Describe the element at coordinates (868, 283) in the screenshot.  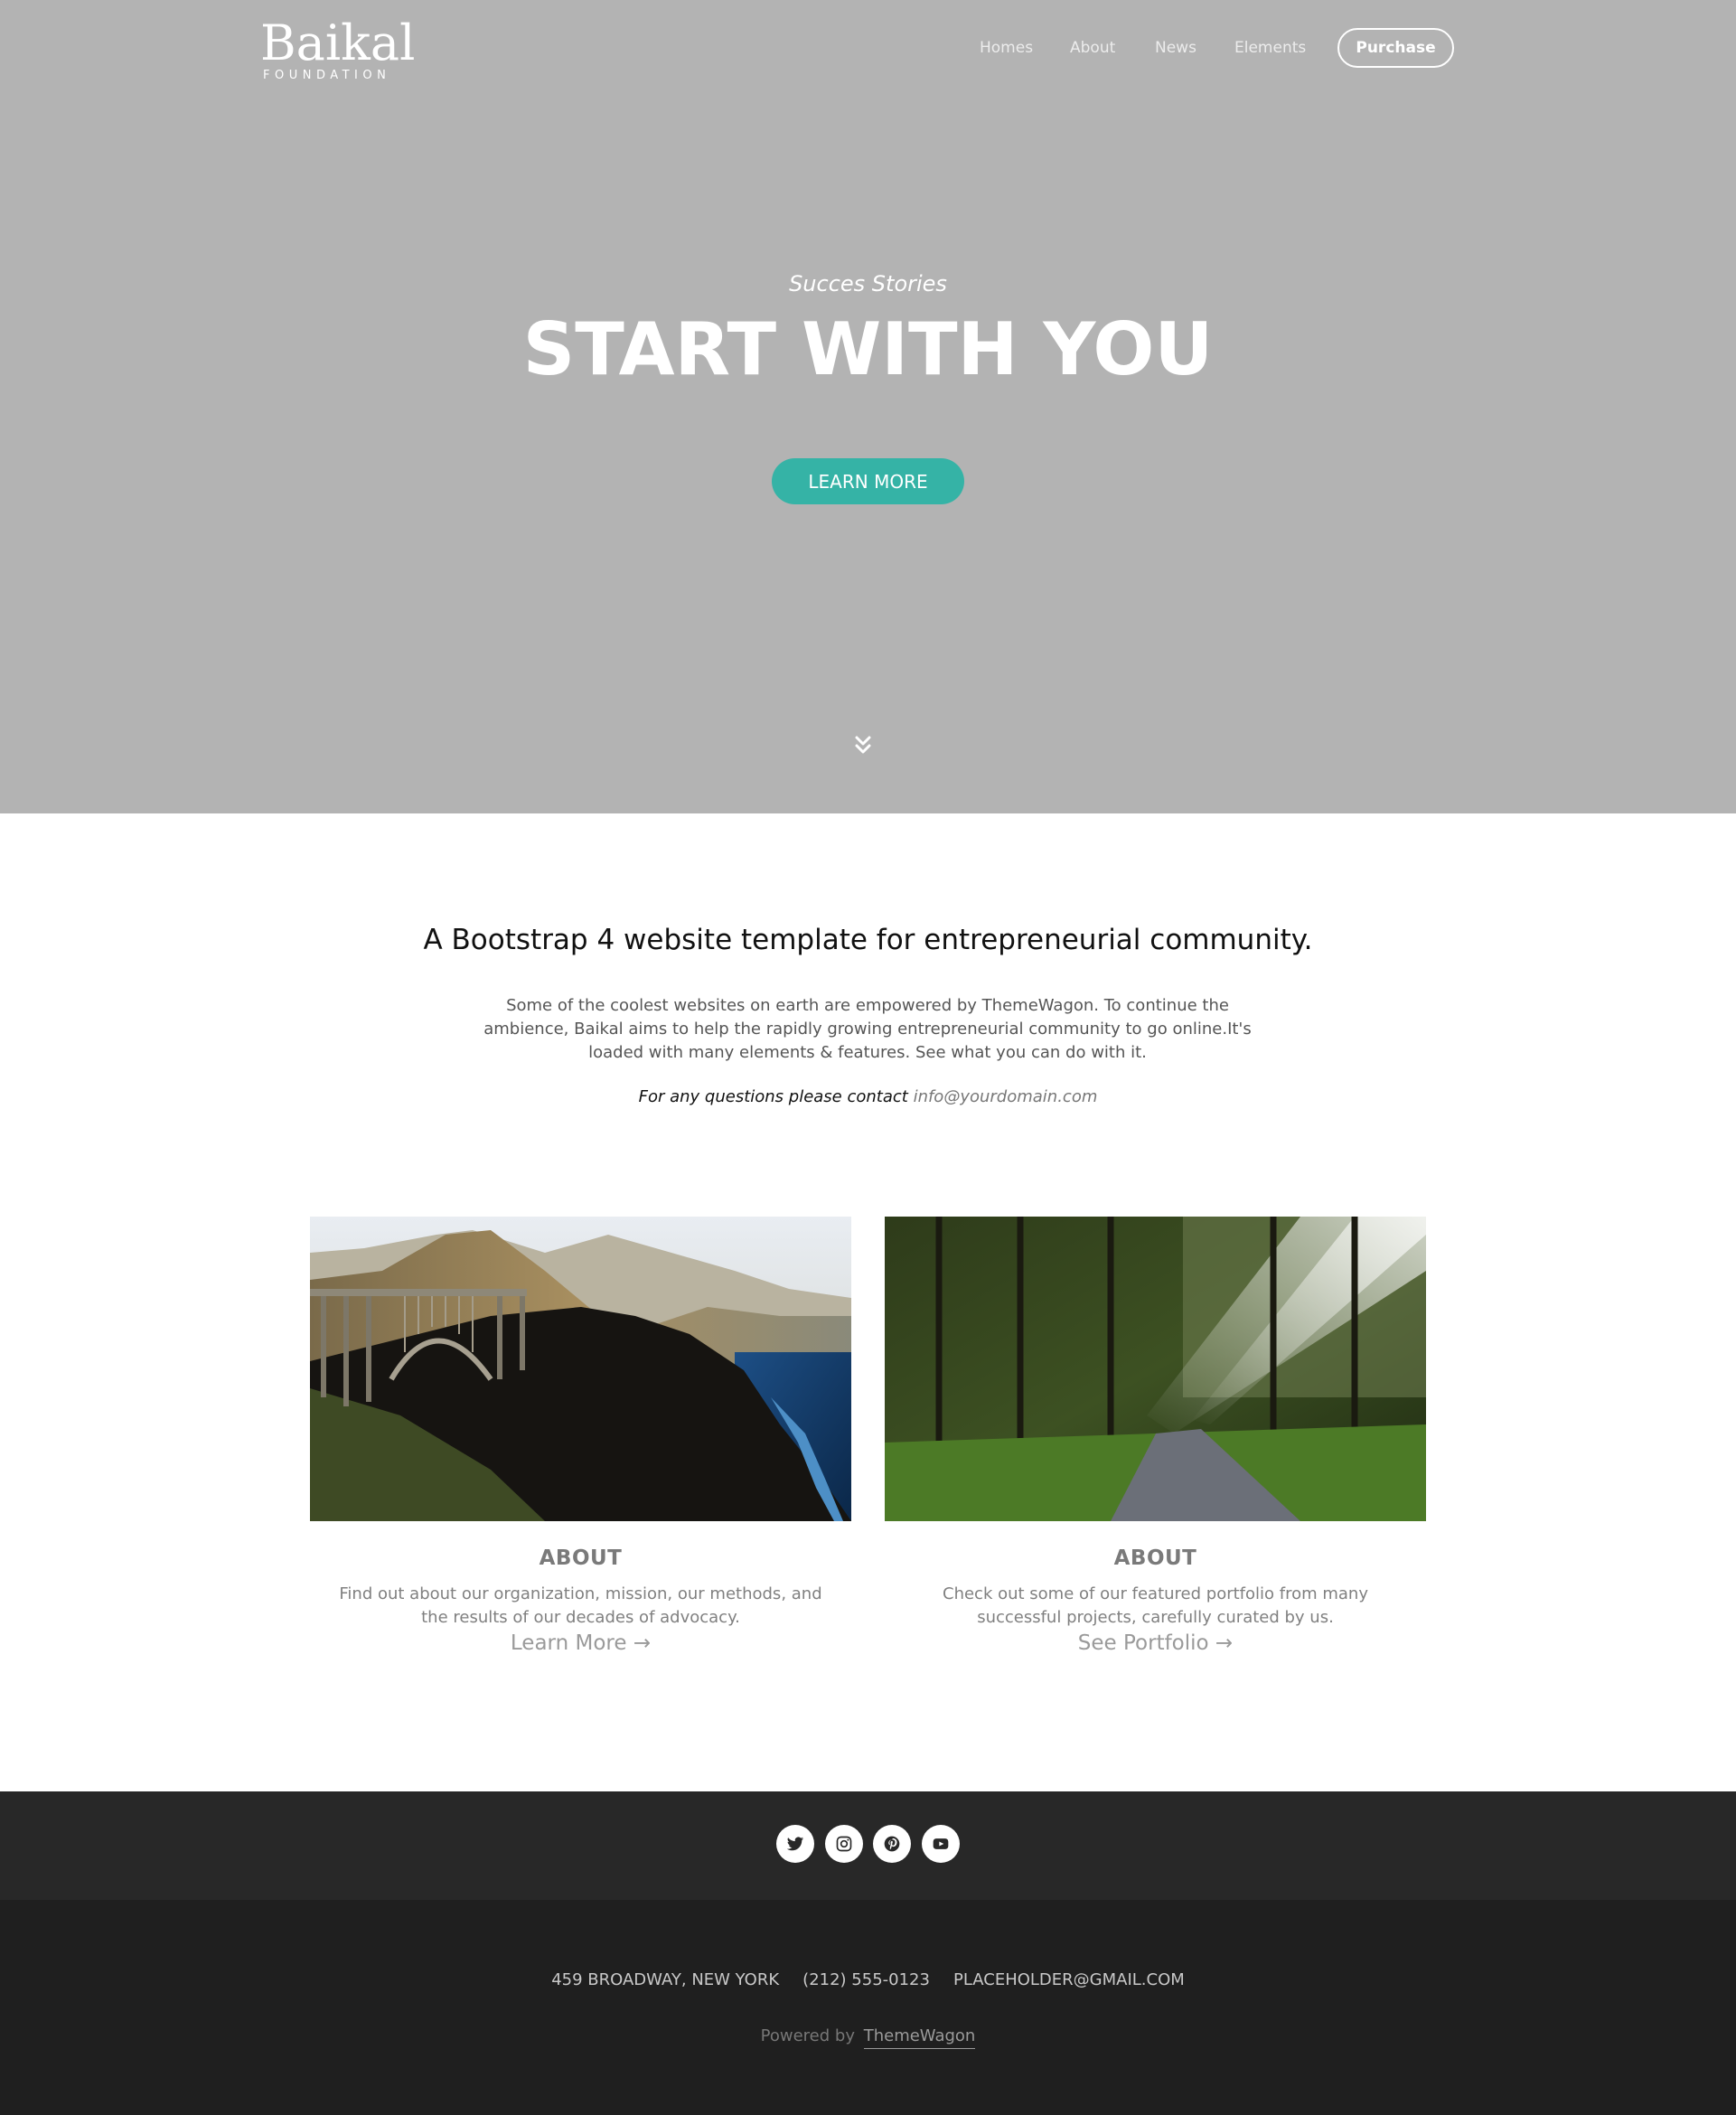
I see `hero-subtitle: Succes Stories` at that location.